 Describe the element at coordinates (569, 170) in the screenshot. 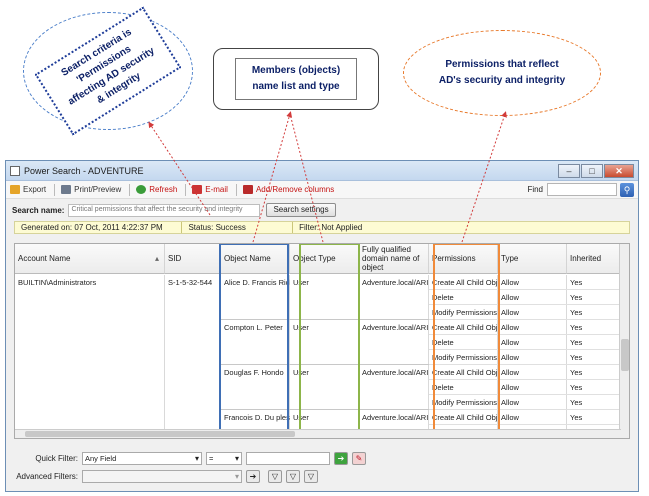

I see `minimize-button: –` at that location.